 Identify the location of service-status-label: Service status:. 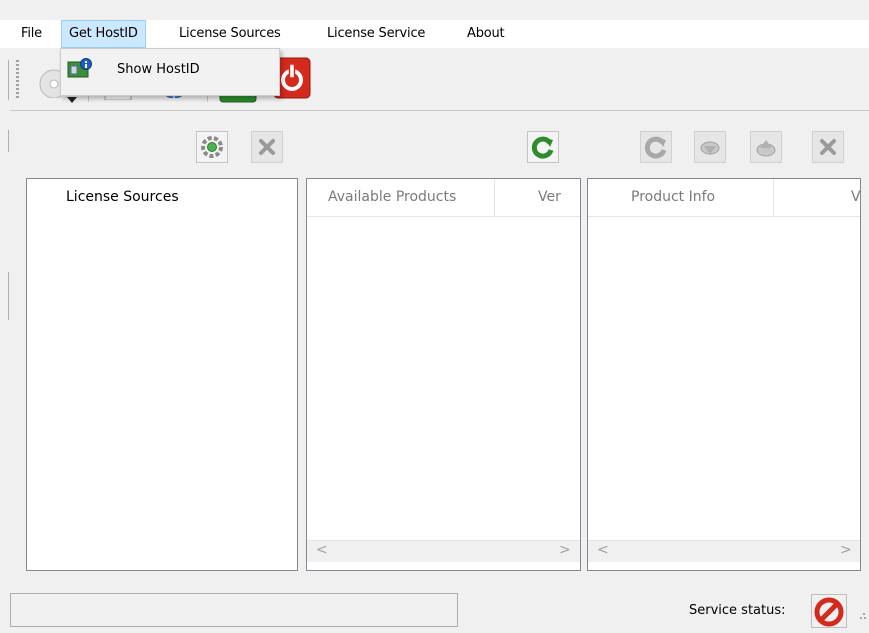
(737, 610).